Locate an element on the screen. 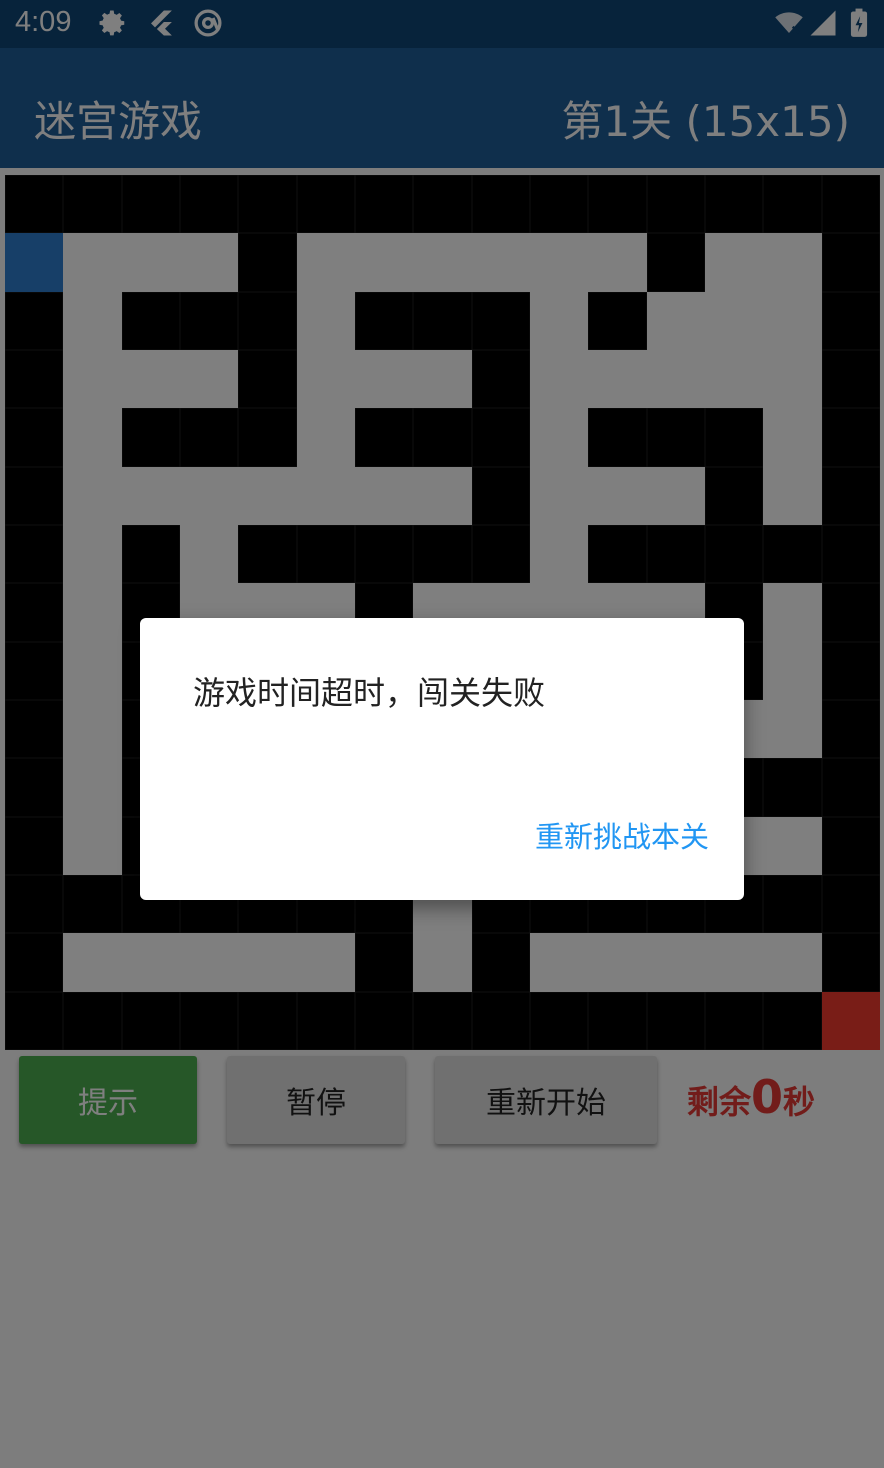 The width and height of the screenshot is (884, 1468). retry-level-button: 重新挑战本关 is located at coordinates (622, 835).